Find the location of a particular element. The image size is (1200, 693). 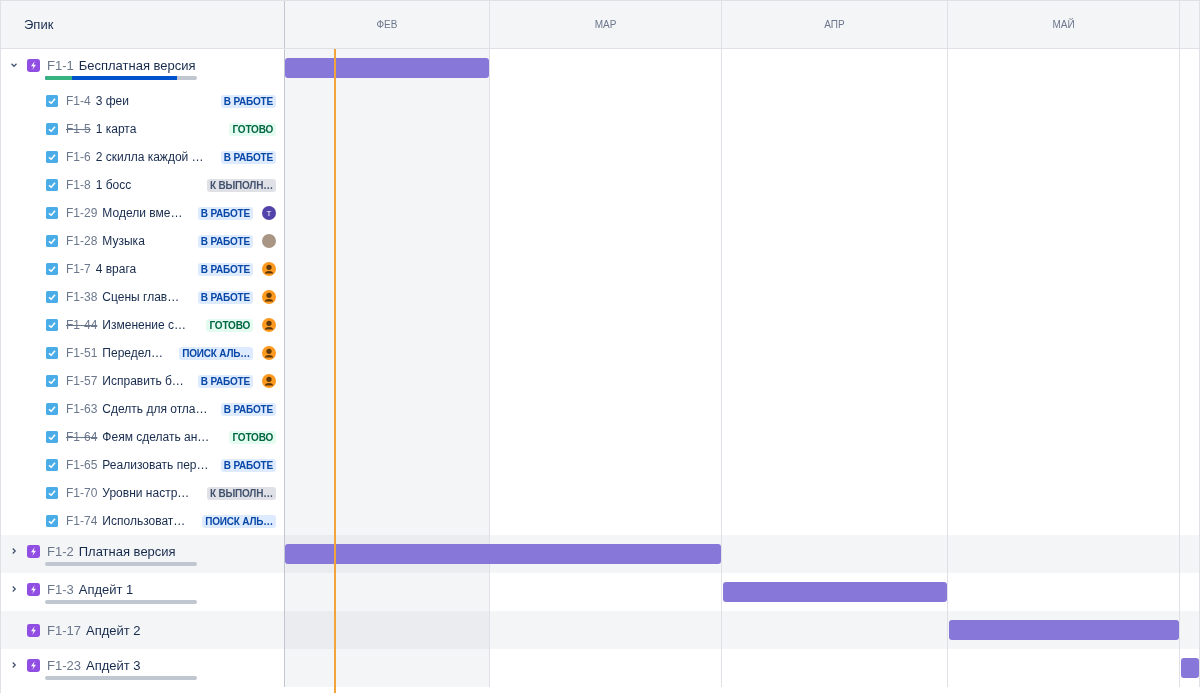

month-label: МАР is located at coordinates (605, 24).